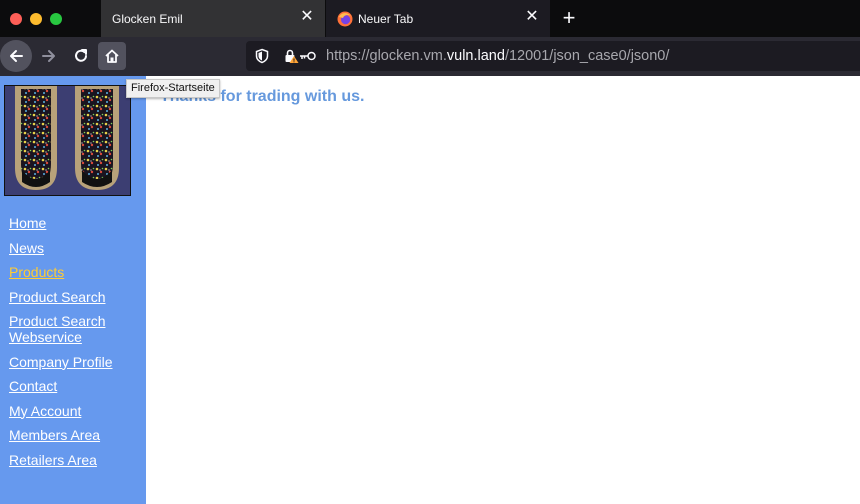 The height and width of the screenshot is (504, 860). What do you see at coordinates (386, 56) in the screenshot?
I see `url-prefix: https://glocken.vm.` at bounding box center [386, 56].